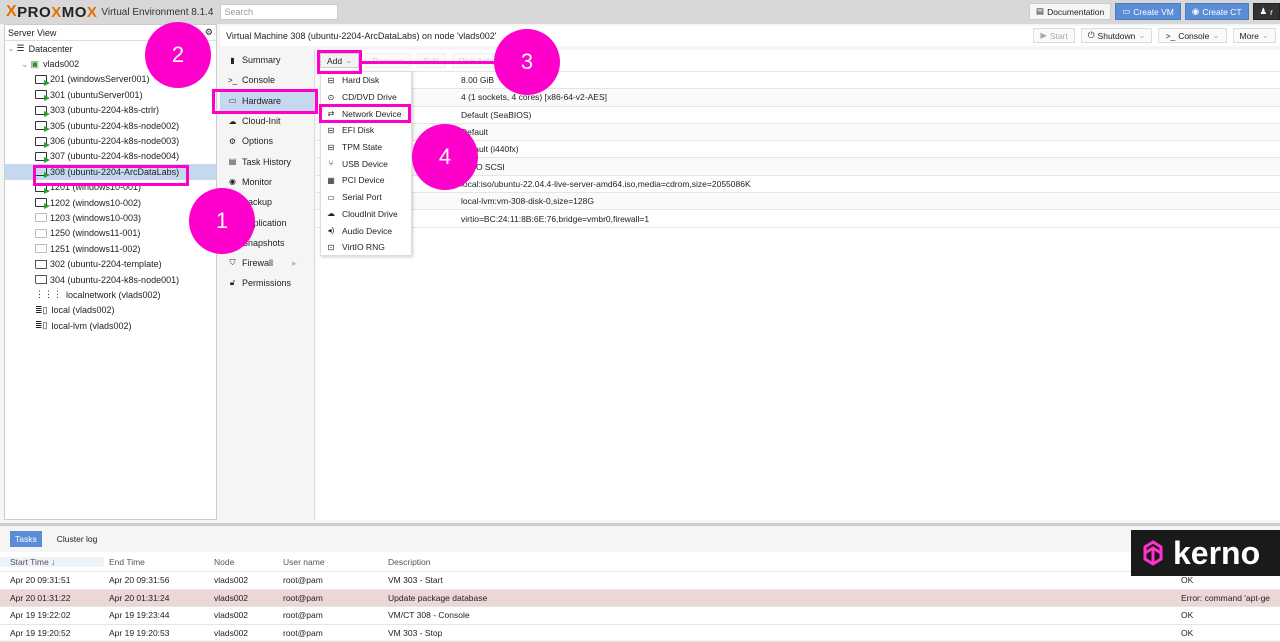 This screenshot has width=1280, height=642. What do you see at coordinates (110, 233) in the screenshot?
I see `tree-item: 1250 (windows11-001)` at bounding box center [110, 233].